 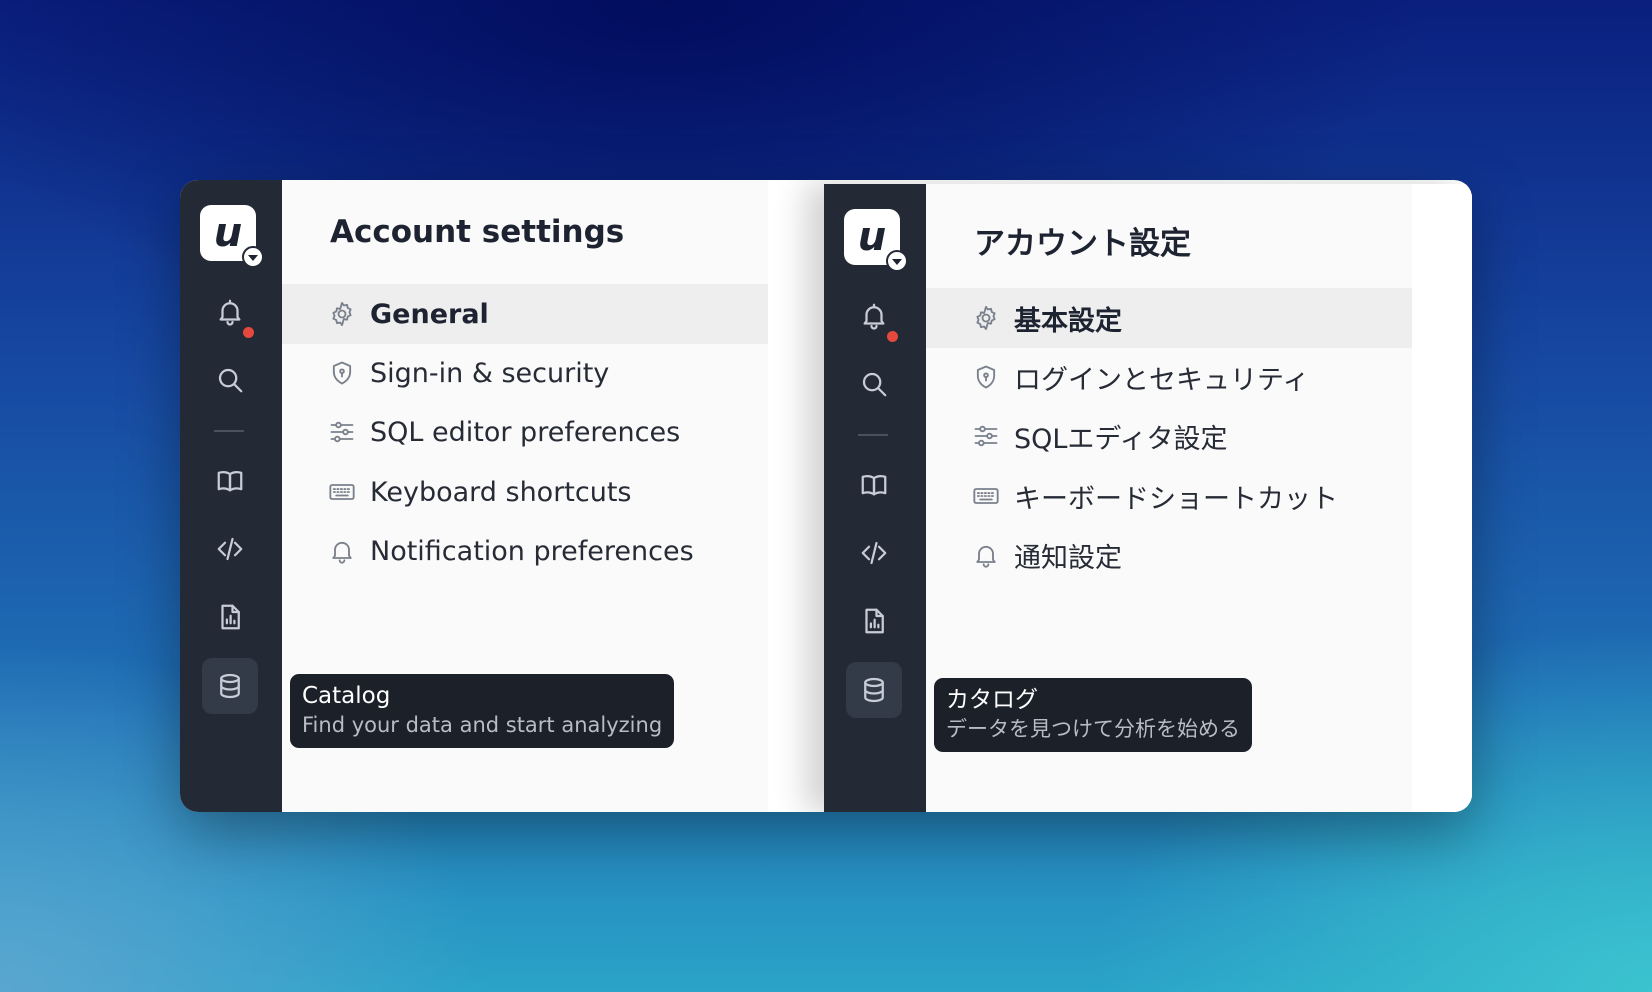 I want to click on menu-item-label: Notification preferences, so click(x=532, y=551).